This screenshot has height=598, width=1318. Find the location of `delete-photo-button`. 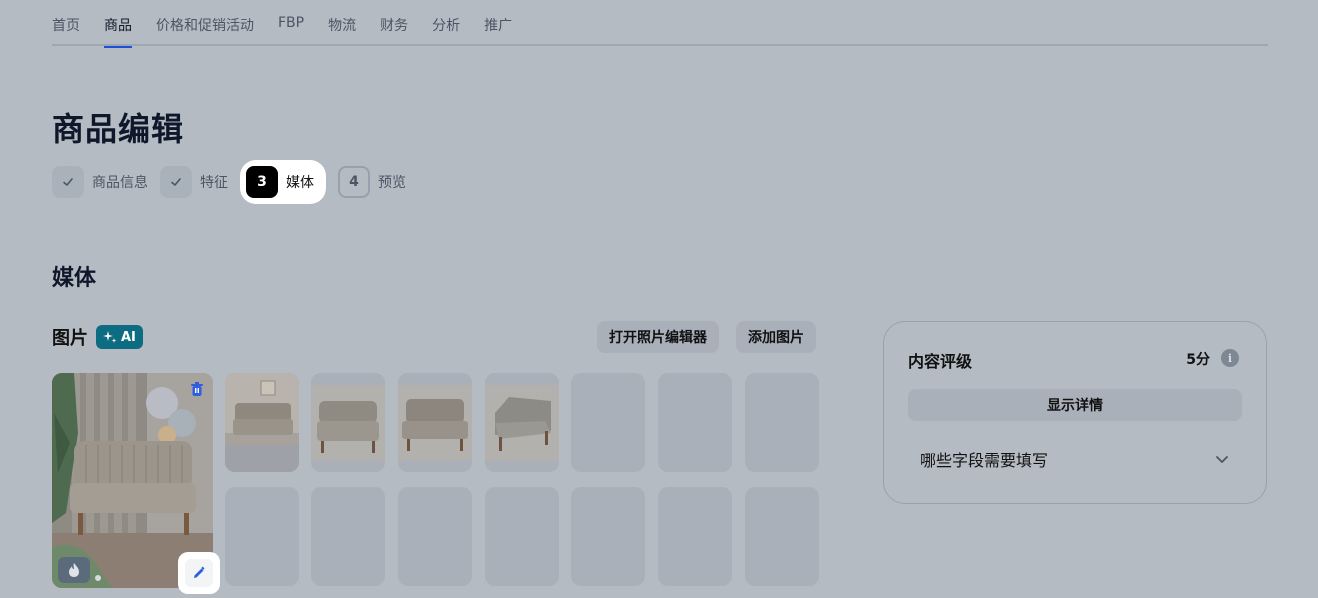

delete-photo-button is located at coordinates (197, 389).